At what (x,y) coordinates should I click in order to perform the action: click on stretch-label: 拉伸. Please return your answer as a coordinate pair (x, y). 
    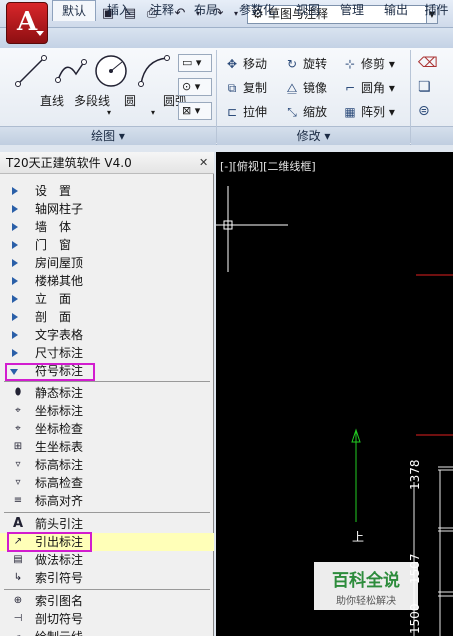
    Looking at the image, I should click on (255, 112).